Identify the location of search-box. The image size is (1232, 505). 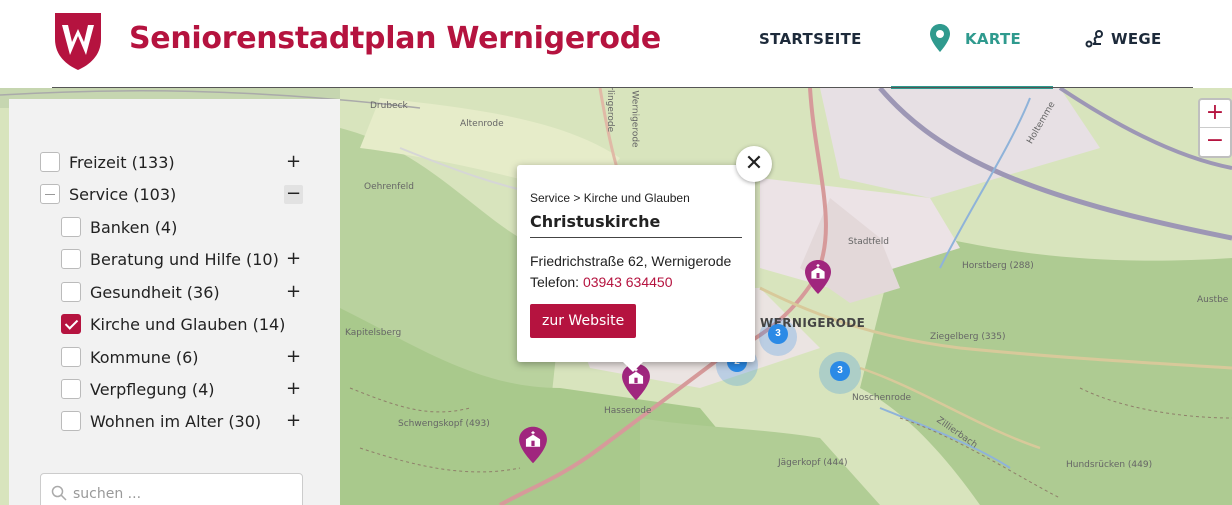
(171, 489).